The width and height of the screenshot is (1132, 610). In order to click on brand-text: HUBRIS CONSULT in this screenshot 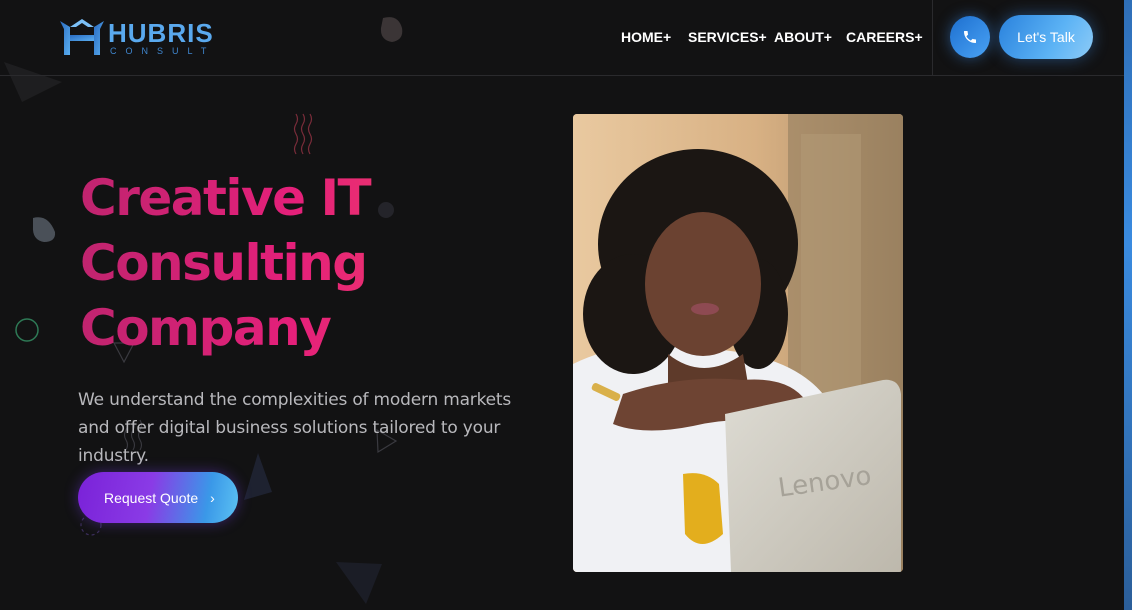, I will do `click(161, 38)`.